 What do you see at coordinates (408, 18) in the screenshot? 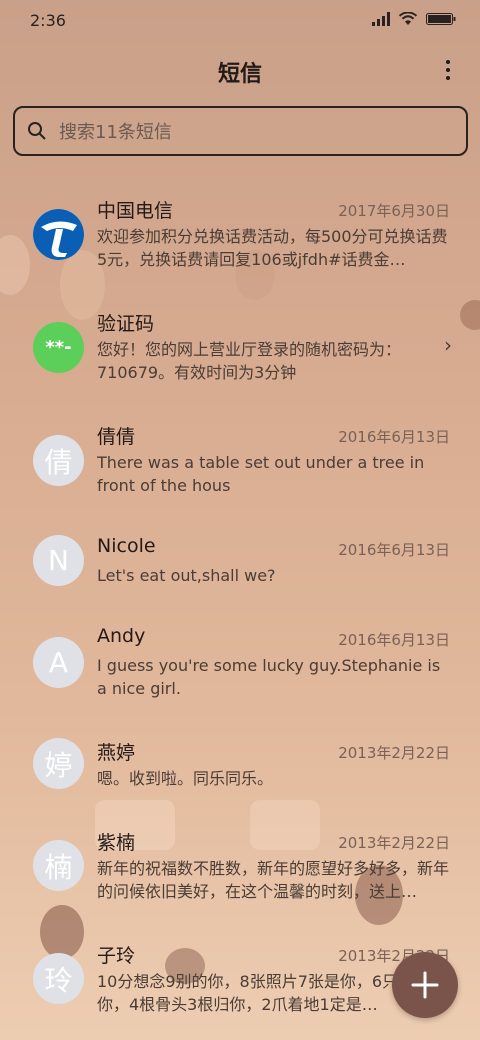
I see `wifi-icon` at bounding box center [408, 18].